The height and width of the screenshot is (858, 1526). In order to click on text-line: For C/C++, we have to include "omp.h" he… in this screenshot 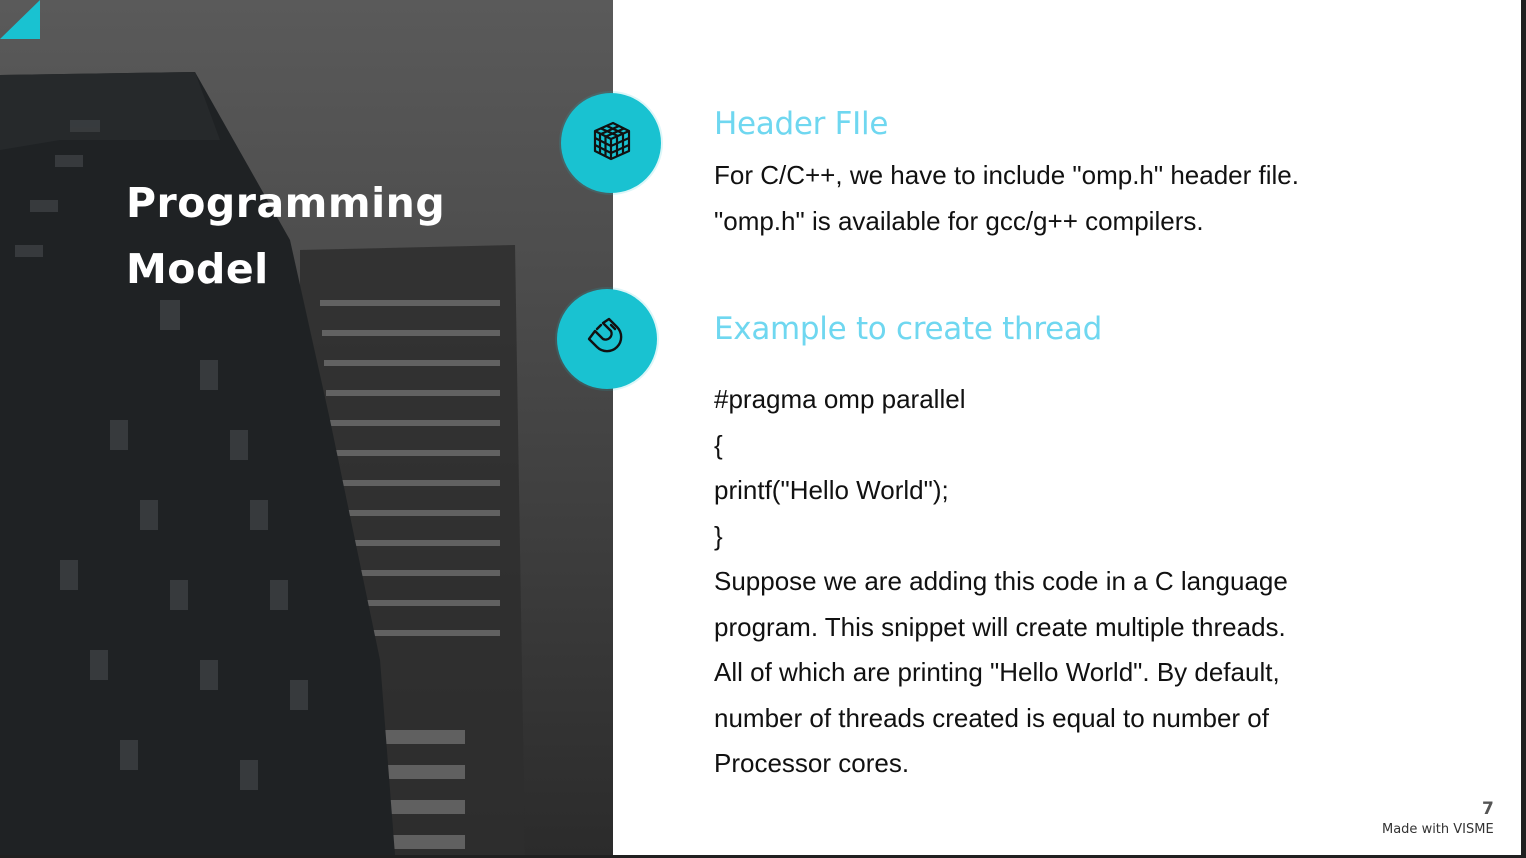, I will do `click(1006, 175)`.